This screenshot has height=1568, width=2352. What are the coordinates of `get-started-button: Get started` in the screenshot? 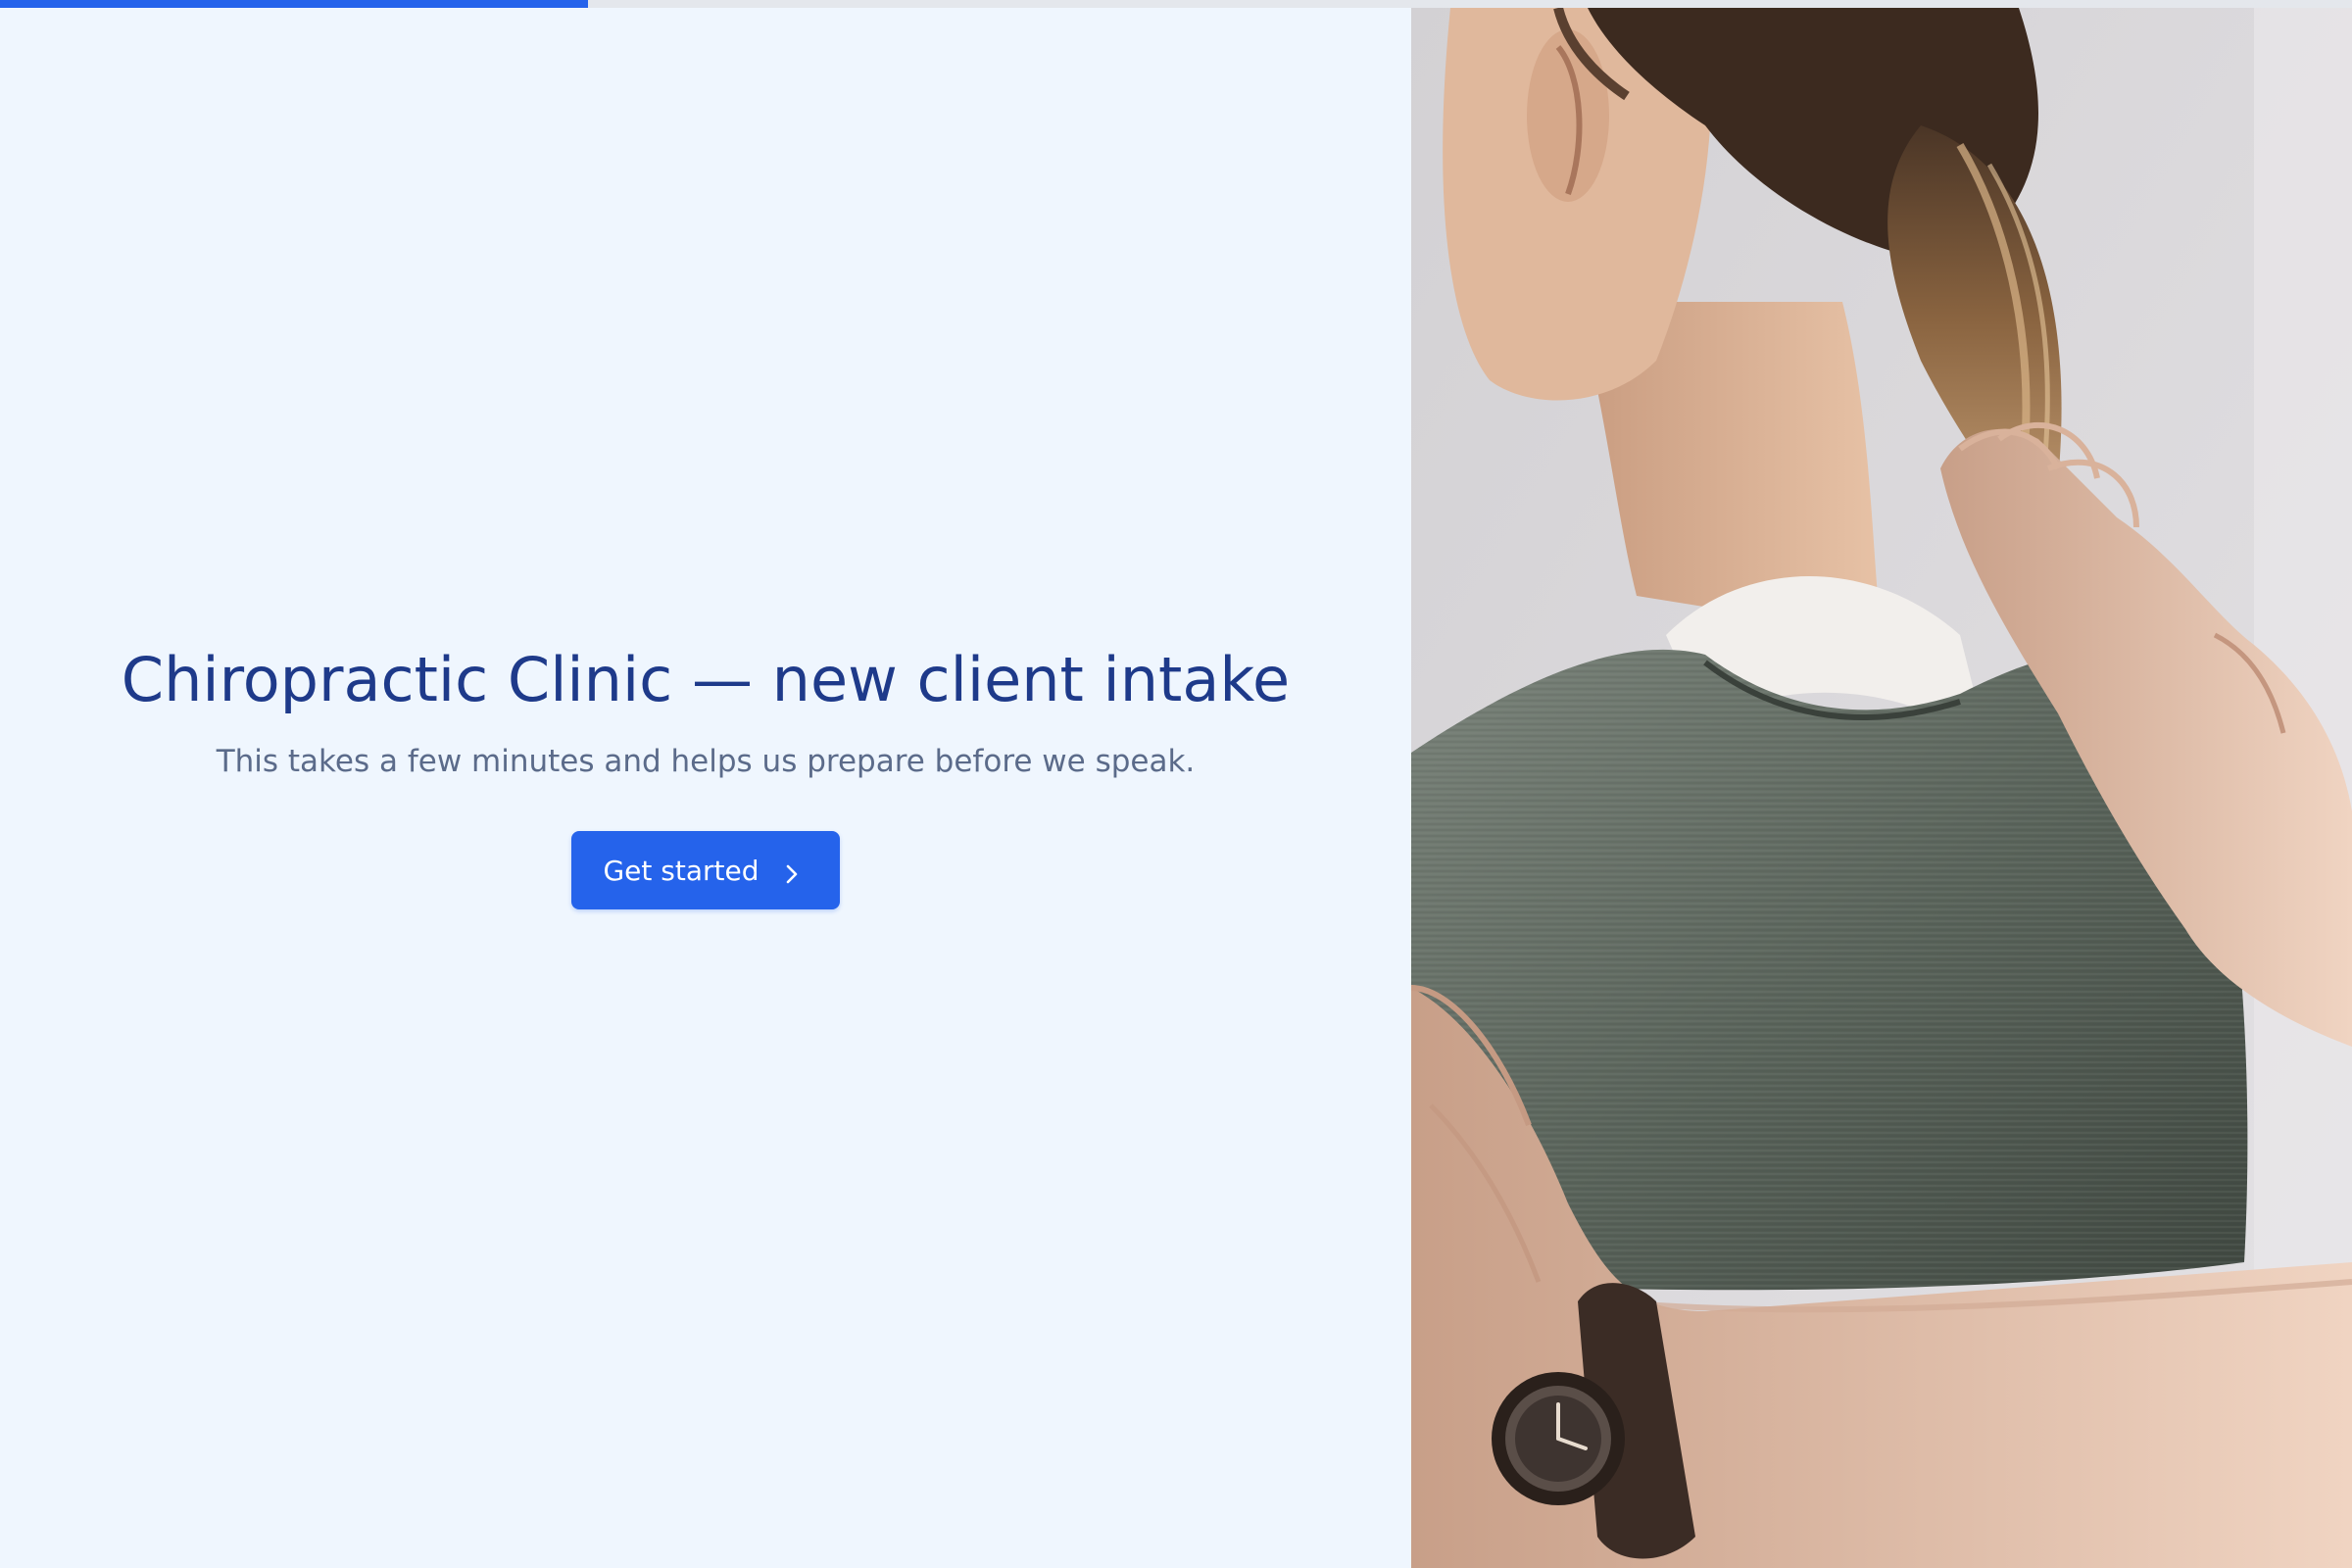 It's located at (705, 870).